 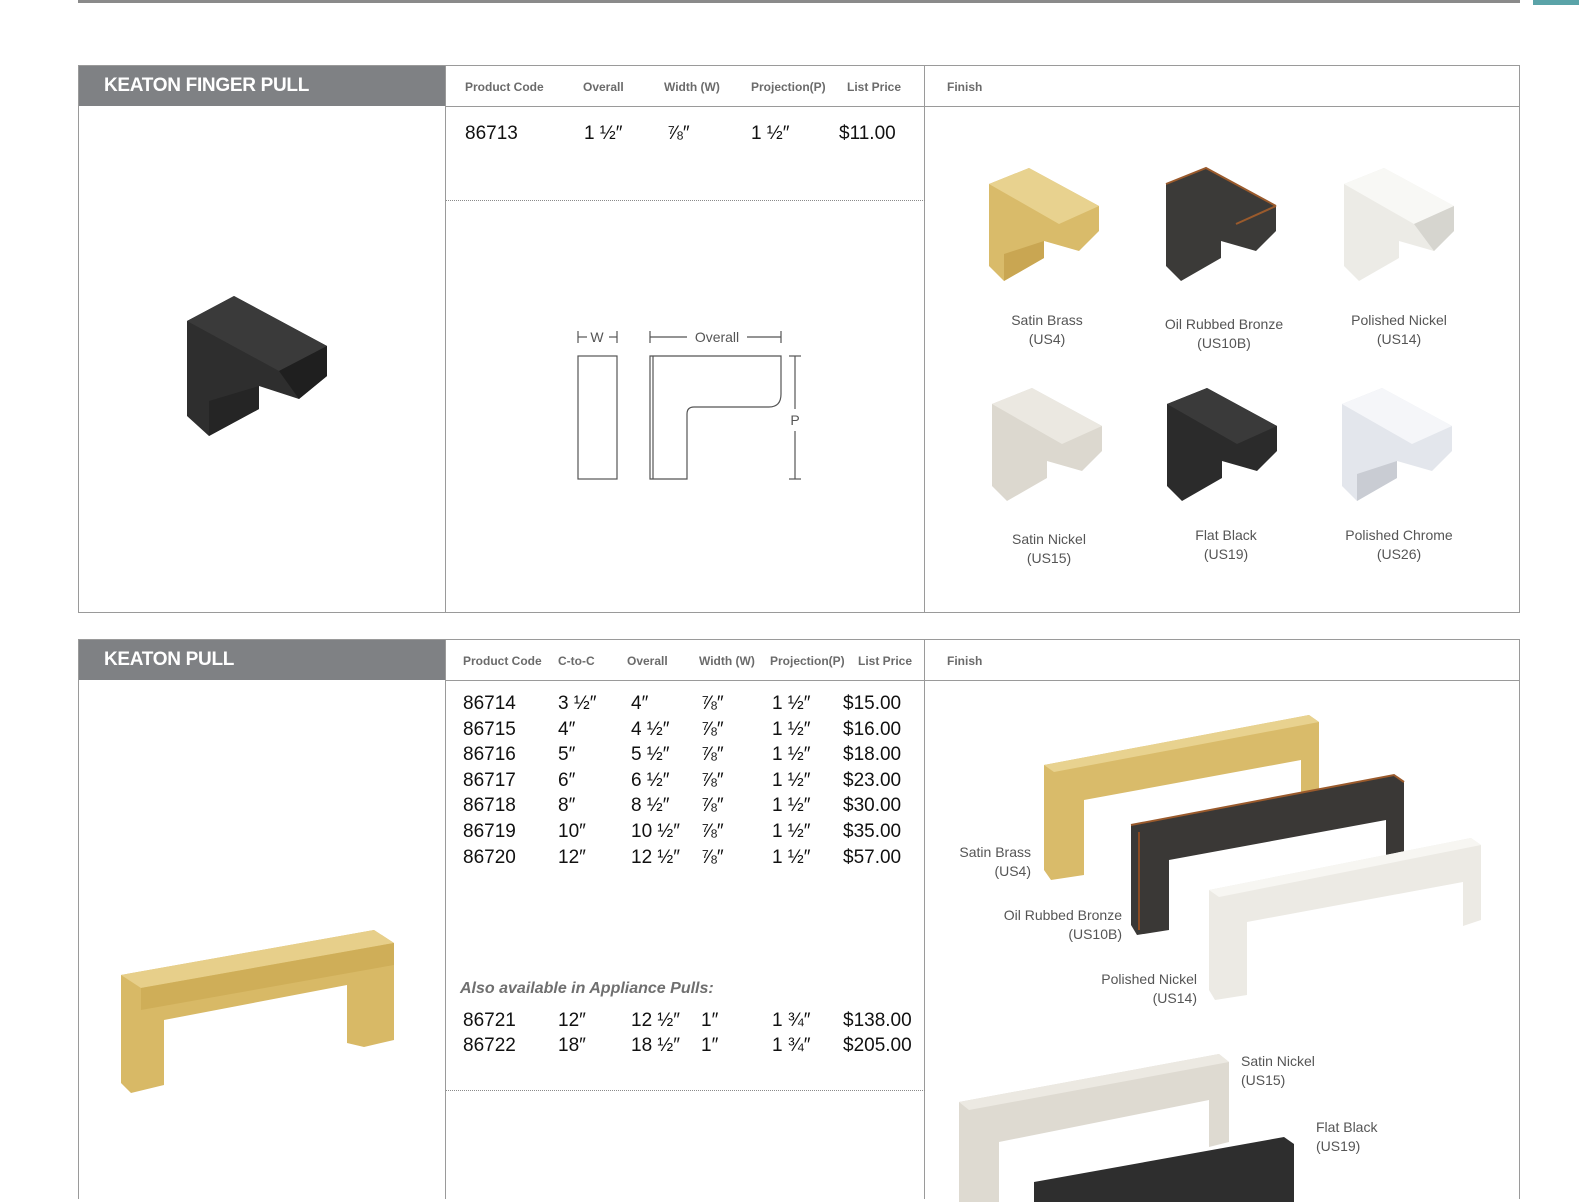 I want to click on overall: 4″, so click(x=640, y=703).